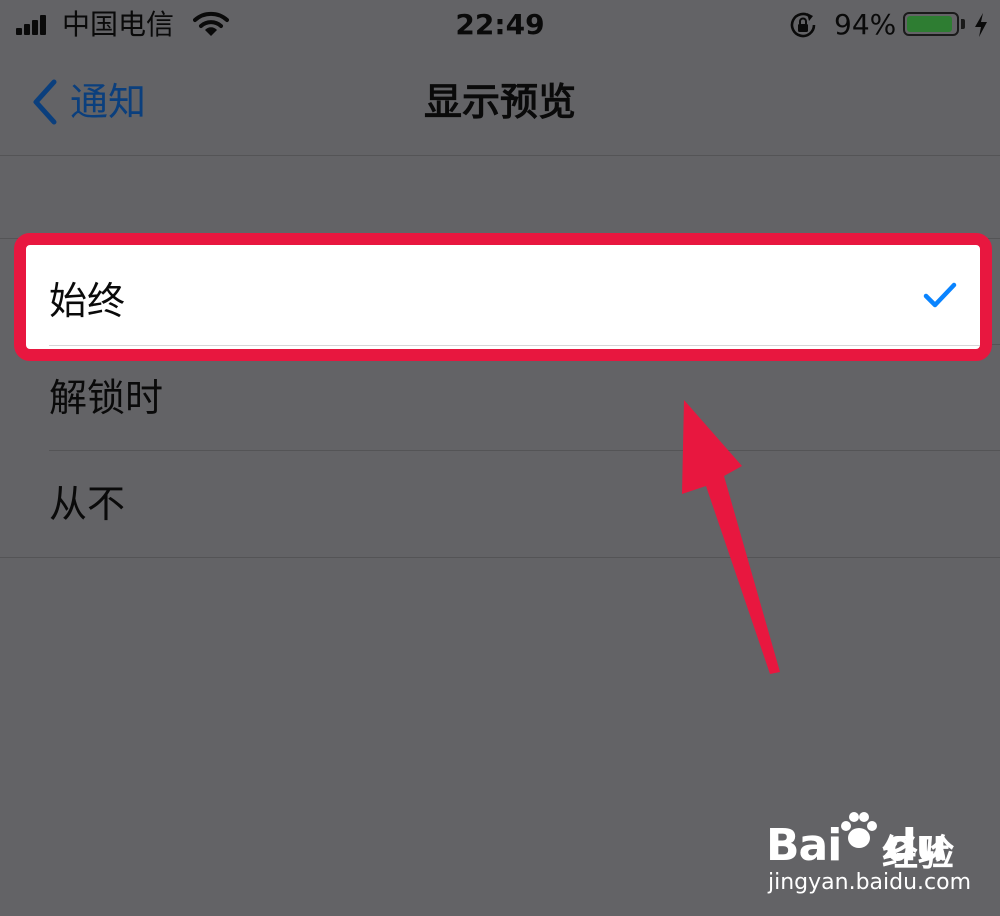 This screenshot has width=1000, height=916. I want to click on highlighted-option-always: 始终, so click(503, 297).